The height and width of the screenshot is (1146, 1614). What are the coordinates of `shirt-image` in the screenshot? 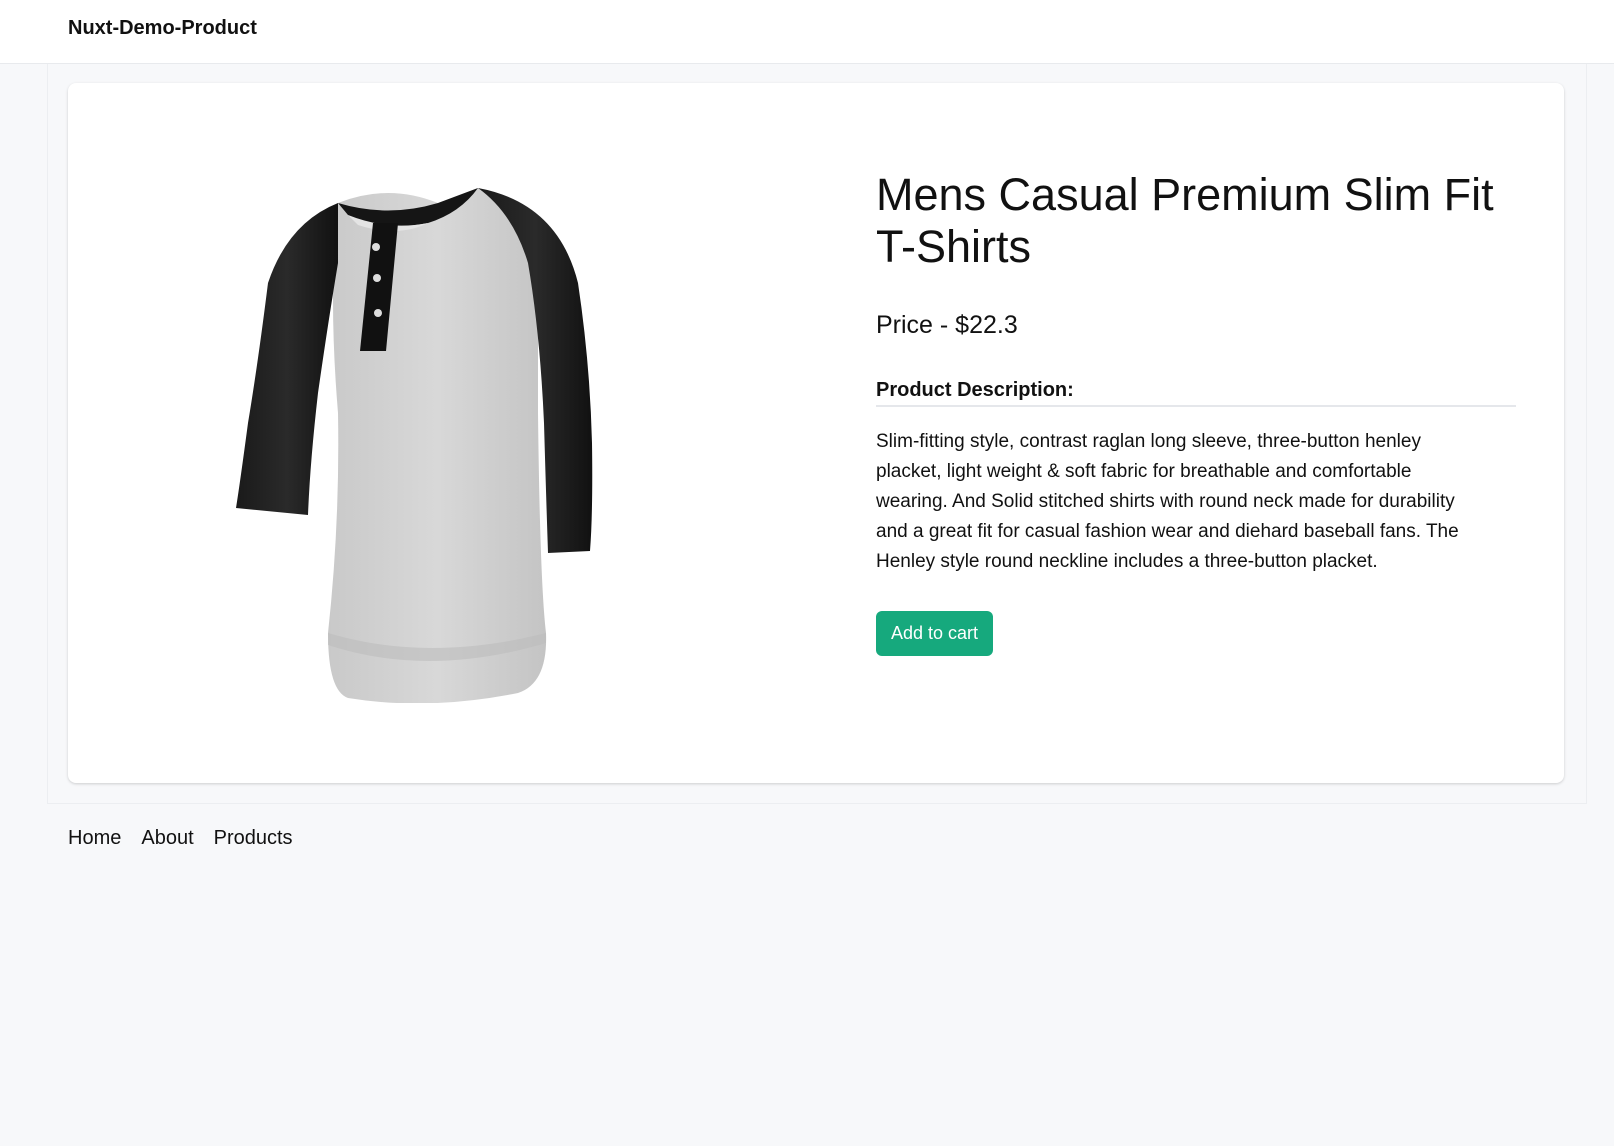 It's located at (414, 446).